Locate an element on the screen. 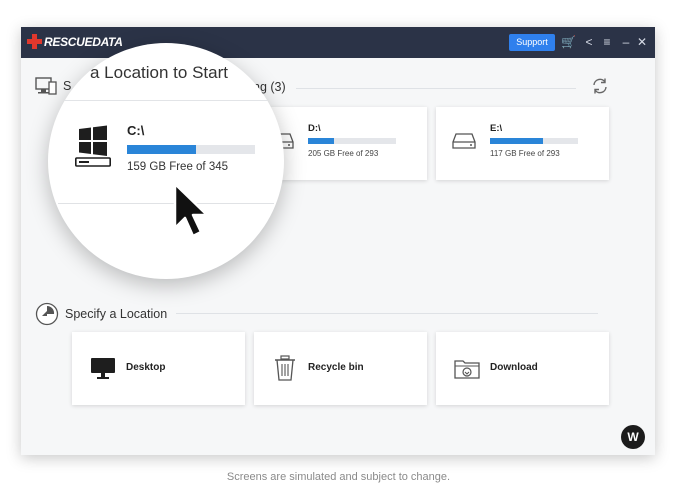 The height and width of the screenshot is (488, 677). magnified-usage-fill is located at coordinates (162, 149).